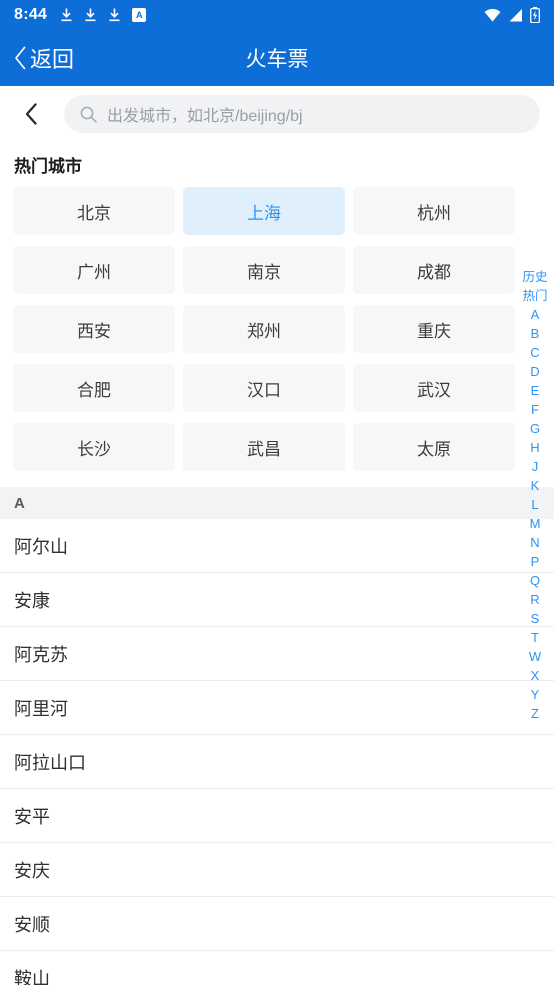 This screenshot has height=985, width=554. I want to click on index-item-b: B, so click(535, 333).